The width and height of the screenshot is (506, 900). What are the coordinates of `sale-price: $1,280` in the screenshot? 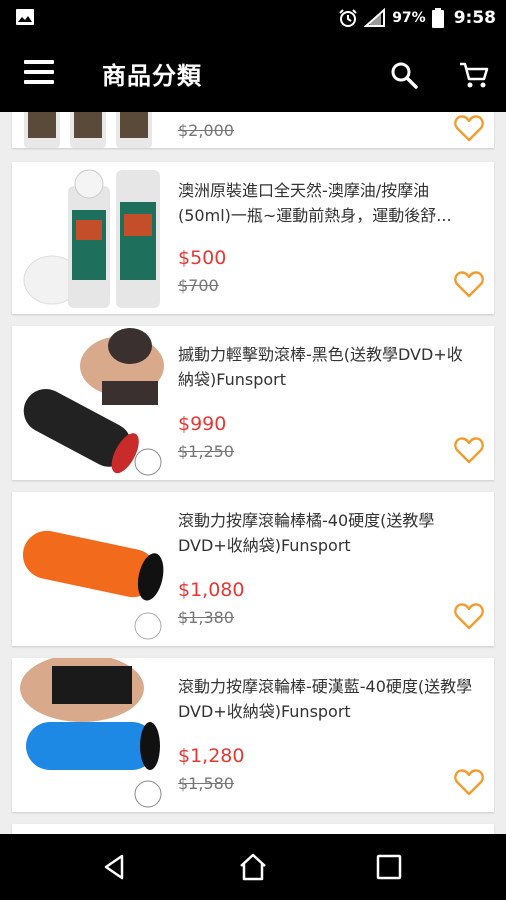 It's located at (211, 756).